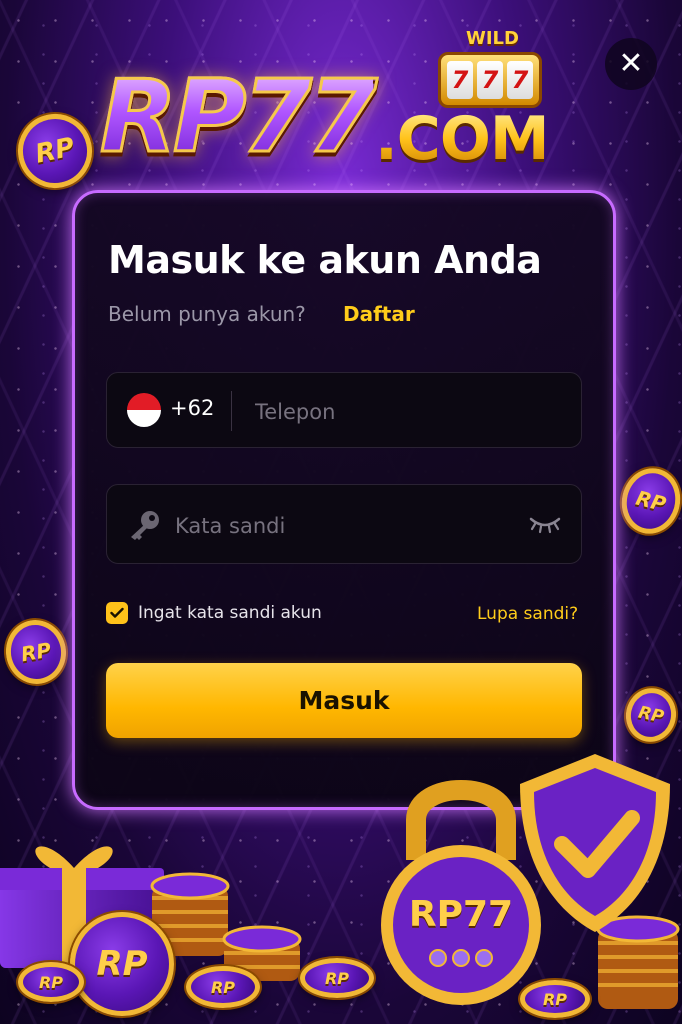 This screenshot has height=1024, width=682. I want to click on slot-machine-icon: WILD 7 7 7, so click(490, 70).